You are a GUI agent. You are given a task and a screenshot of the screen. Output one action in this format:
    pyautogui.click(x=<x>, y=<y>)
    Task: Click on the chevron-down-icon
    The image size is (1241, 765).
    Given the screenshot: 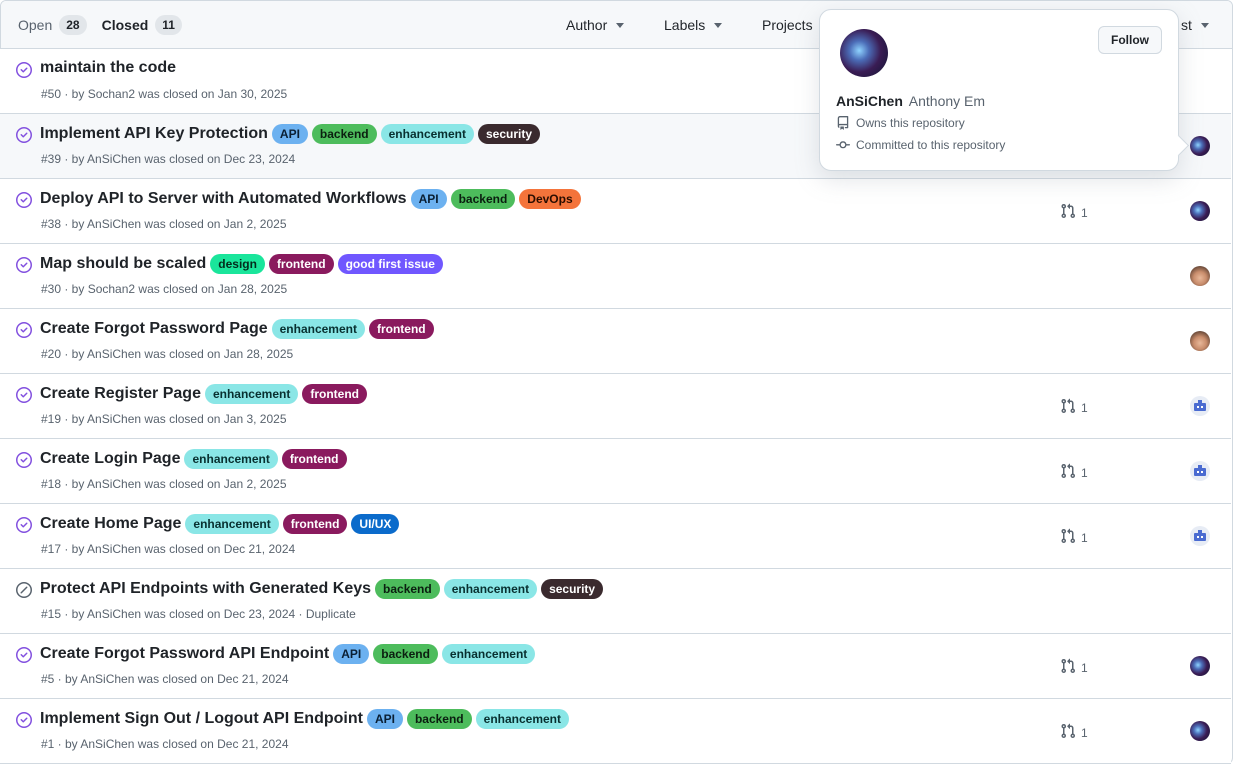 What is the action you would take?
    pyautogui.click(x=620, y=25)
    